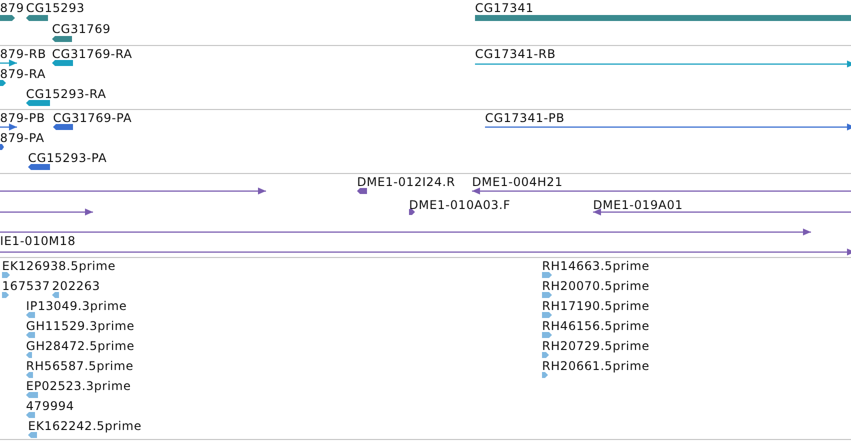  Describe the element at coordinates (22, 138) in the screenshot. I see `feature-label: 879-PA` at that location.